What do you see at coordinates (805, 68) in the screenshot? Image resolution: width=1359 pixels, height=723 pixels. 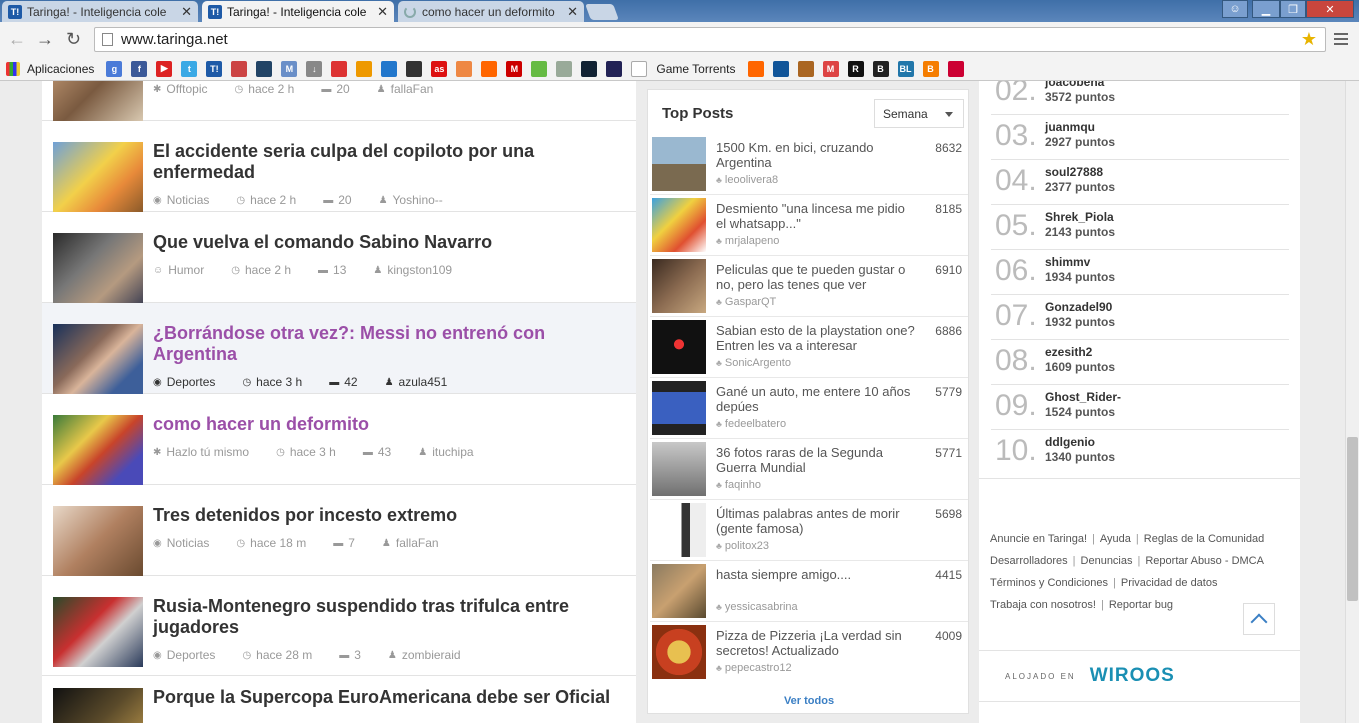 I see `guitar-bookmark-icon` at bounding box center [805, 68].